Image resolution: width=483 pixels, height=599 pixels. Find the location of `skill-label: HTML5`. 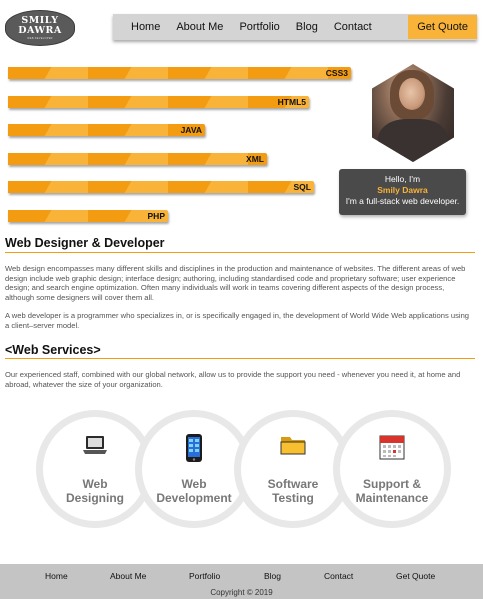

skill-label: HTML5 is located at coordinates (291, 102).